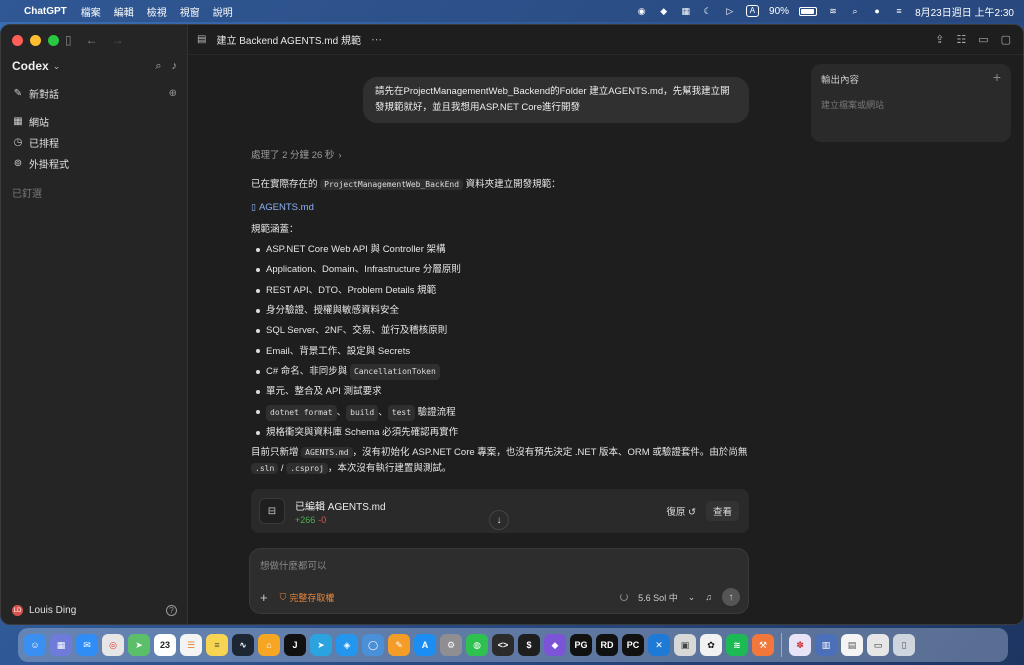 The width and height of the screenshot is (1024, 665). What do you see at coordinates (752, 11) in the screenshot?
I see `input-method-indicator: A` at bounding box center [752, 11].